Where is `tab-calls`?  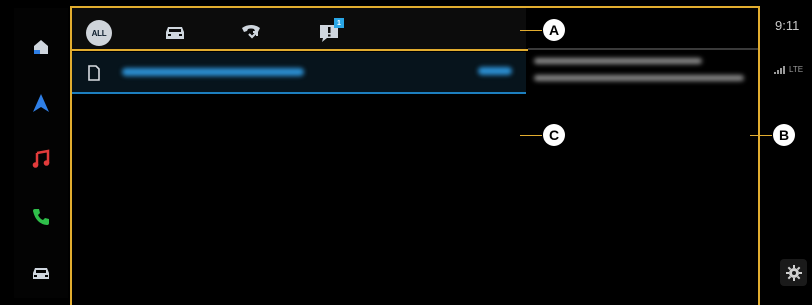
tab-calls is located at coordinates (251, 33).